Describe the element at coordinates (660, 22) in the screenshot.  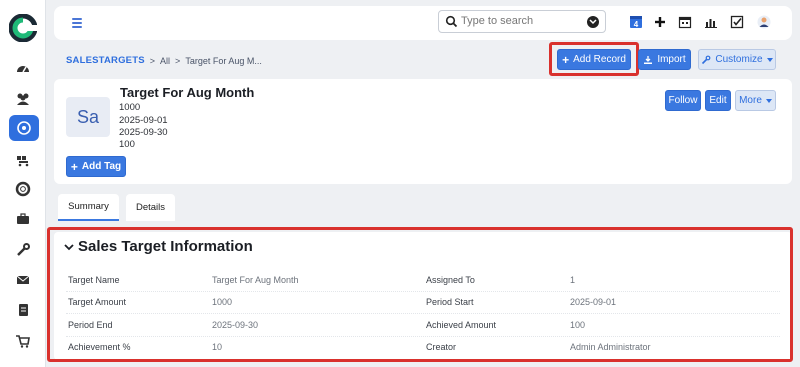
I see `plus-icon` at that location.